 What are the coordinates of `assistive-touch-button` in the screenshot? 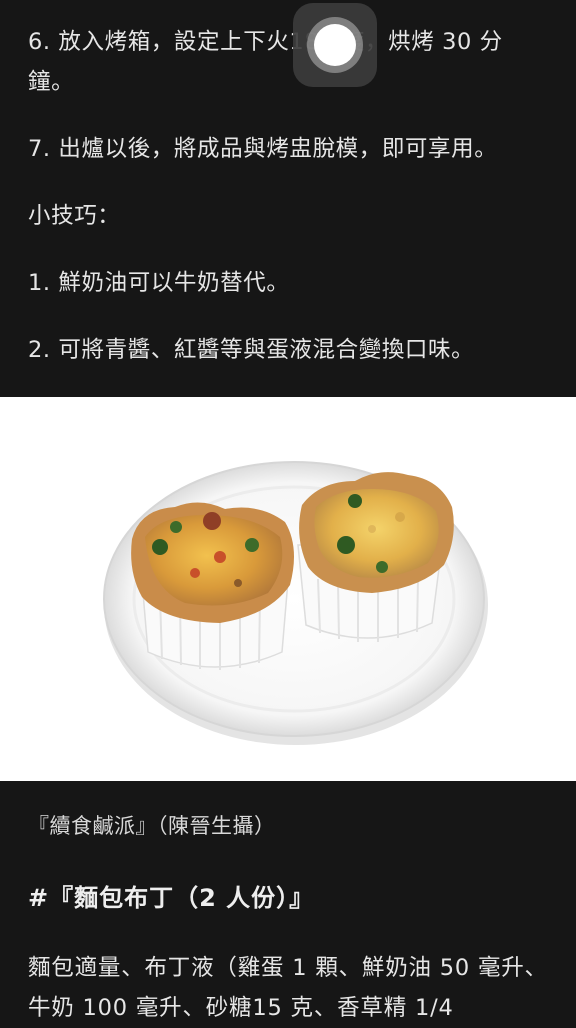 It's located at (335, 45).